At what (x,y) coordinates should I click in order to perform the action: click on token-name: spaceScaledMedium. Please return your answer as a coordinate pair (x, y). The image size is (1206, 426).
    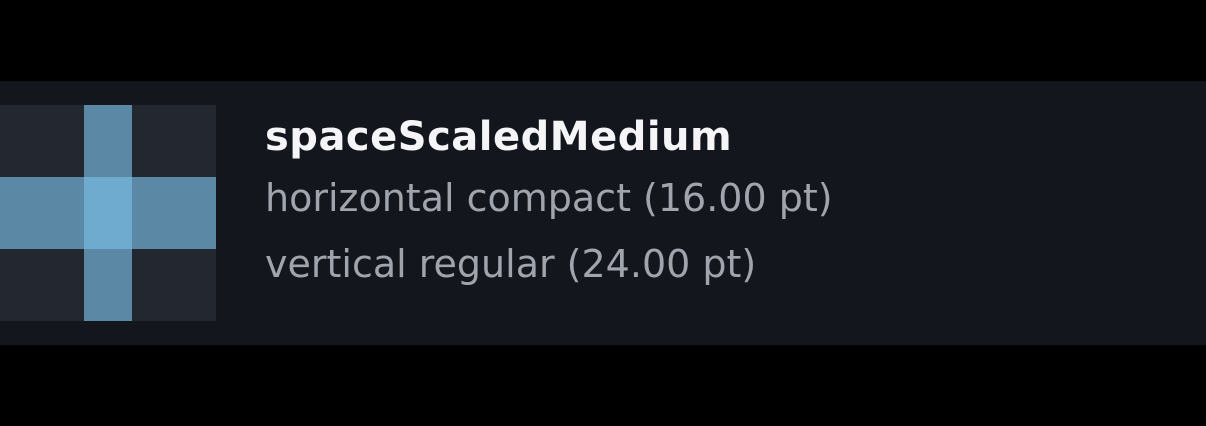
    Looking at the image, I should click on (499, 137).